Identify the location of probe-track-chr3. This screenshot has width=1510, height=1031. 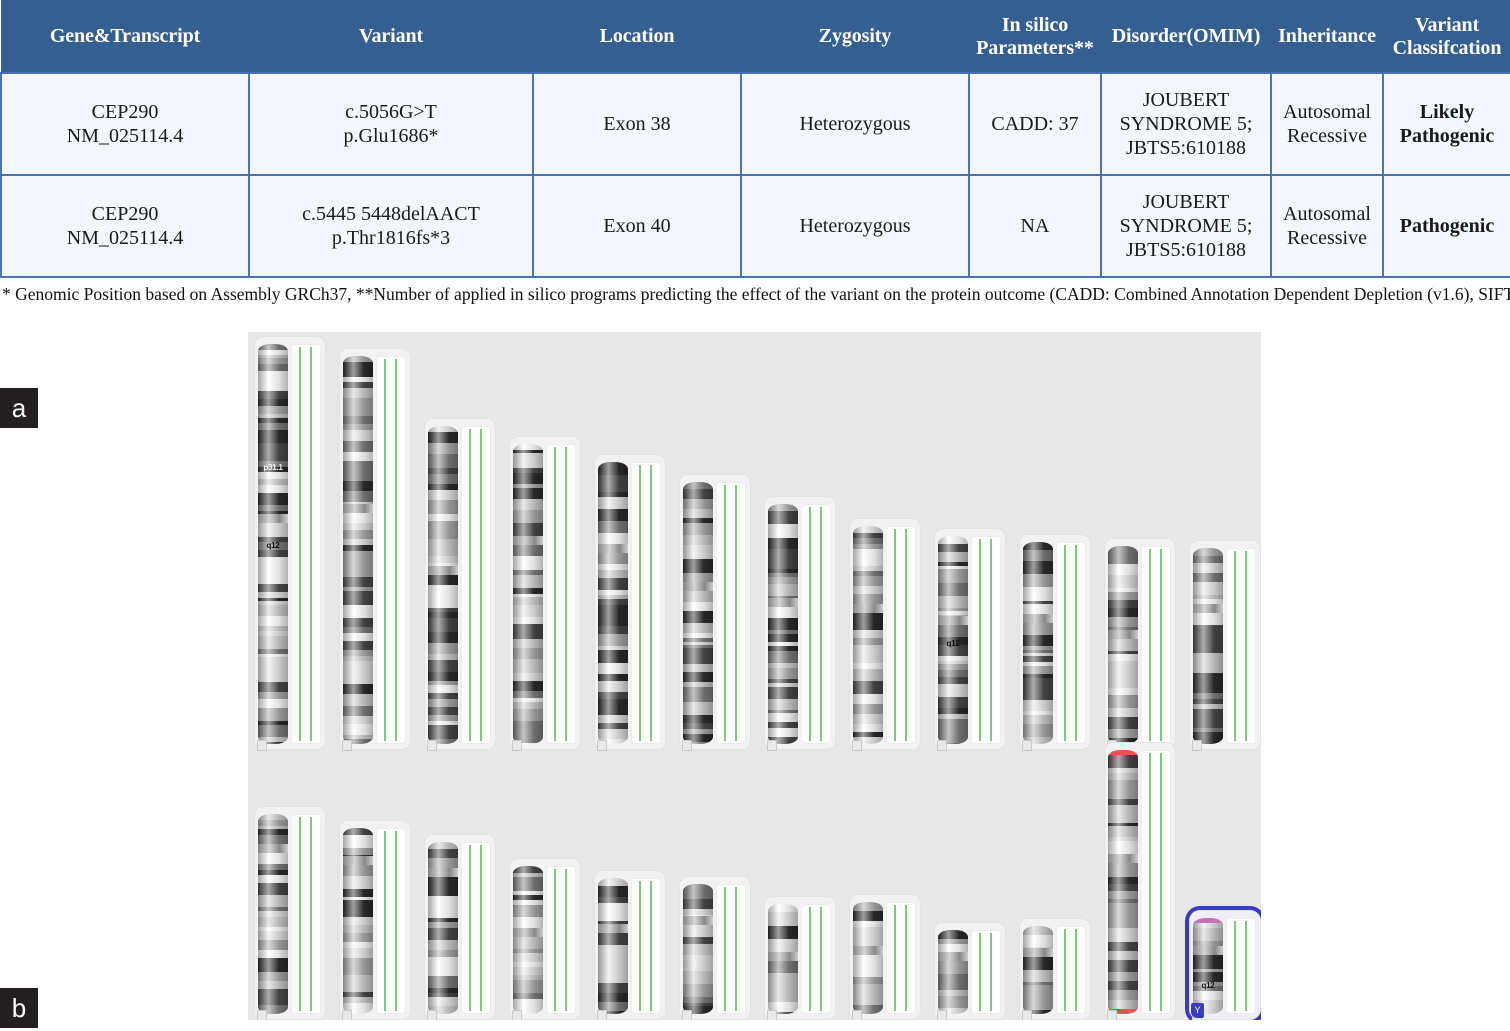
(476, 585).